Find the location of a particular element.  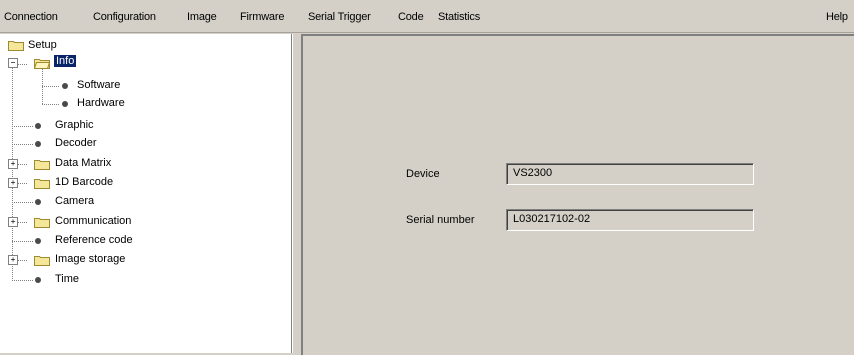

device-label: Device is located at coordinates (423, 174).